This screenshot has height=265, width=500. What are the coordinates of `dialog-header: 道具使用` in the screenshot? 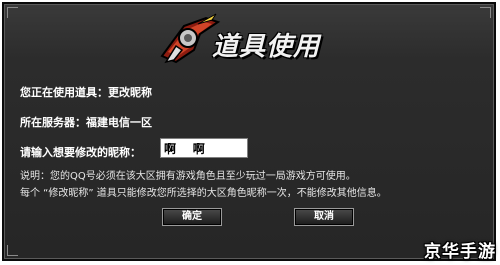 It's located at (244, 38).